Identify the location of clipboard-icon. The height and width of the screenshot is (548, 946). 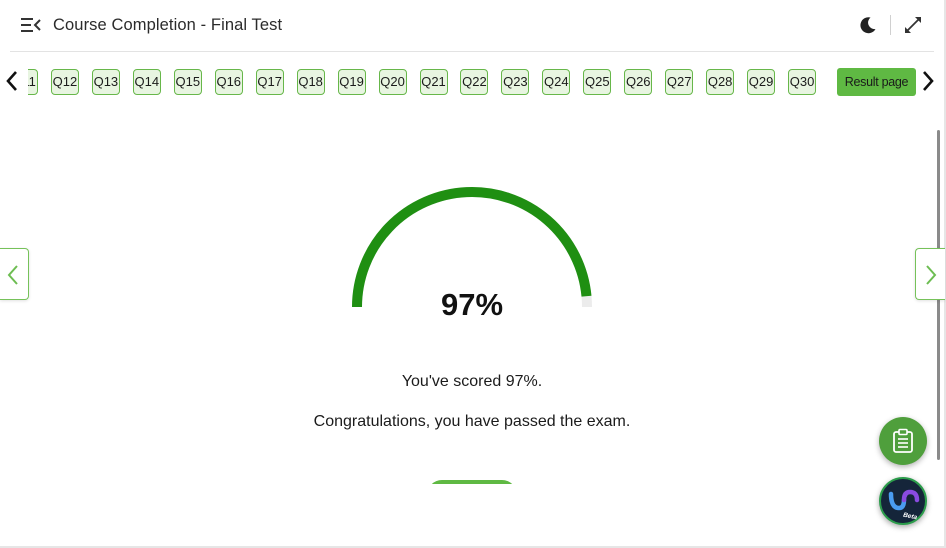
(903, 440).